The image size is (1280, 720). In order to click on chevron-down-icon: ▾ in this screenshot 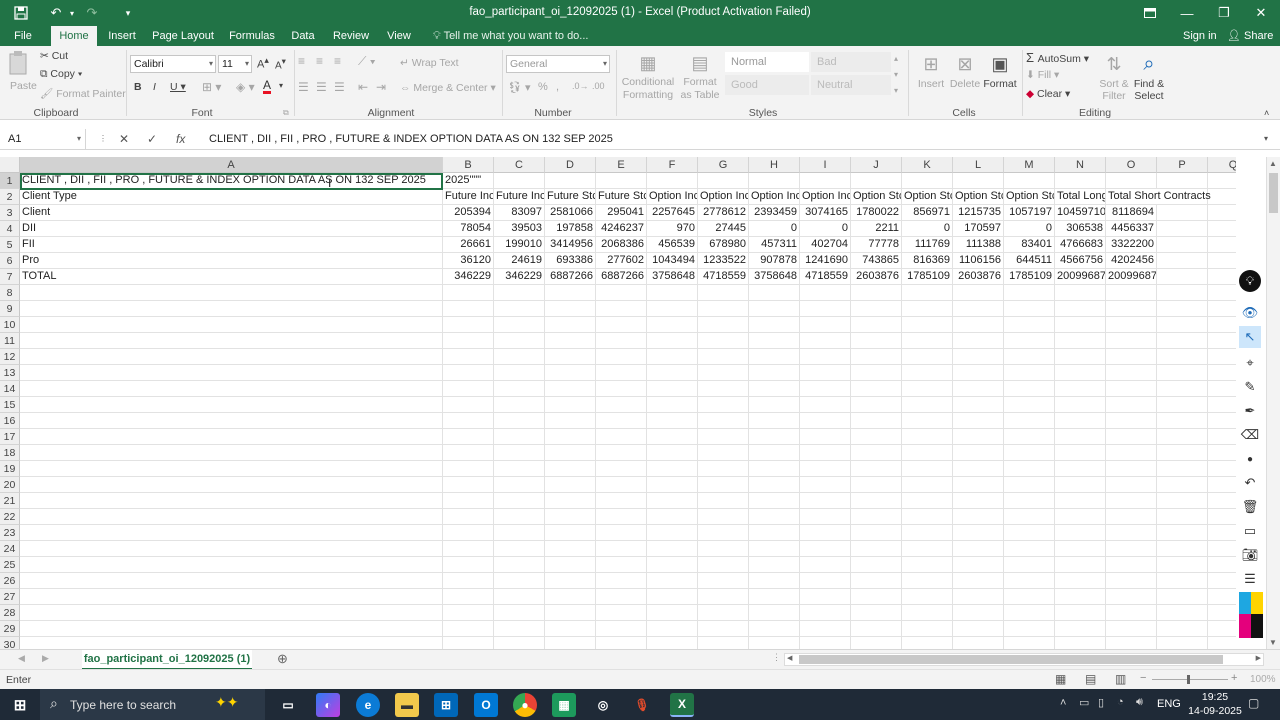, I will do `click(281, 85)`.